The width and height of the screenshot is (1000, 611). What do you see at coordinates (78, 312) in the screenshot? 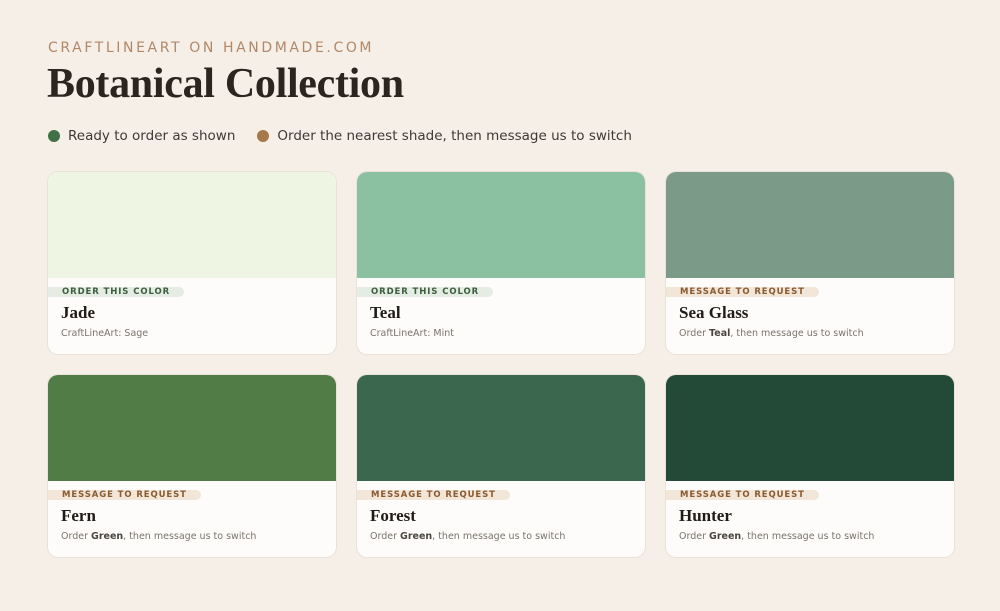
I see `color-name: Jade` at bounding box center [78, 312].